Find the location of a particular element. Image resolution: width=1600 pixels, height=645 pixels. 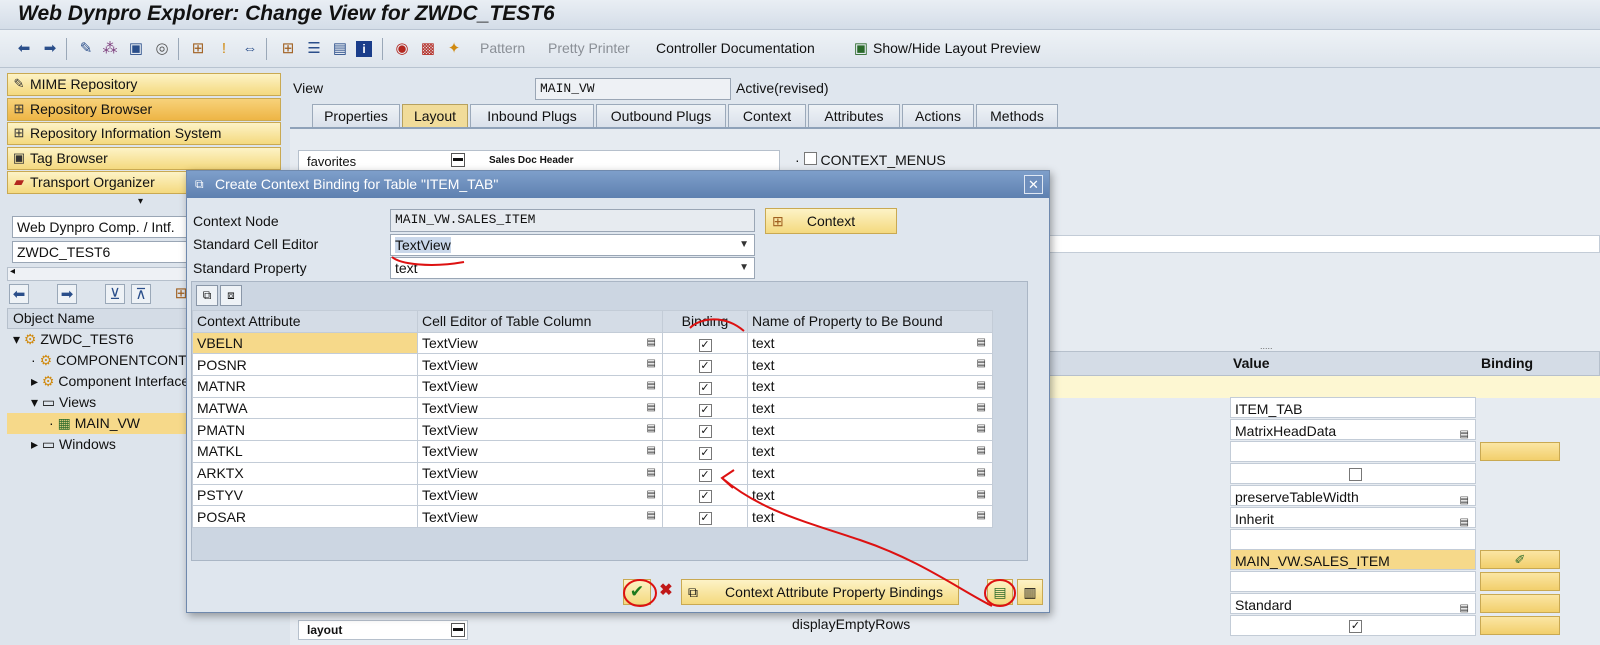

context-attribute-property-bindings-button: ⧉ Context Attribute Property Bindings is located at coordinates (820, 592).